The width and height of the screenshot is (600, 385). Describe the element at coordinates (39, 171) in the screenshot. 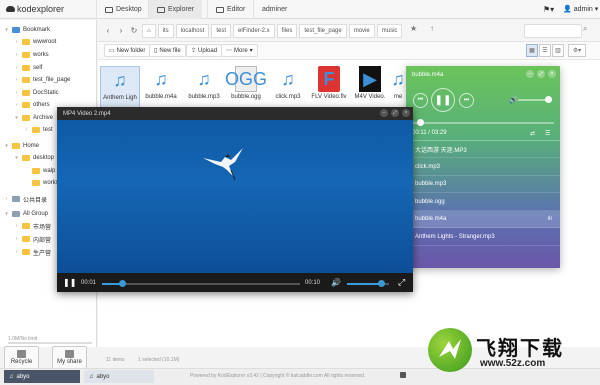

I see `tree-item: walp` at that location.